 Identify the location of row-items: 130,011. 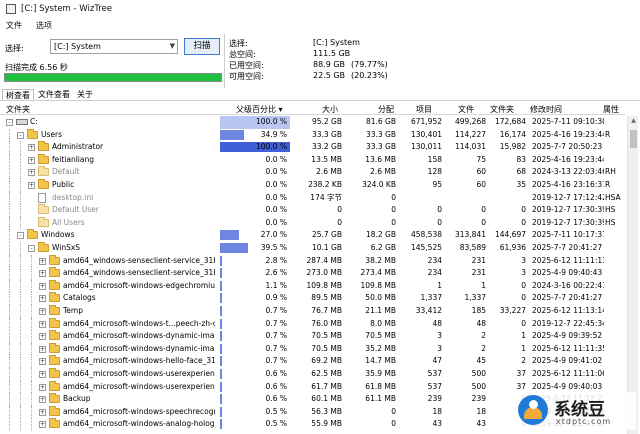
(426, 147).